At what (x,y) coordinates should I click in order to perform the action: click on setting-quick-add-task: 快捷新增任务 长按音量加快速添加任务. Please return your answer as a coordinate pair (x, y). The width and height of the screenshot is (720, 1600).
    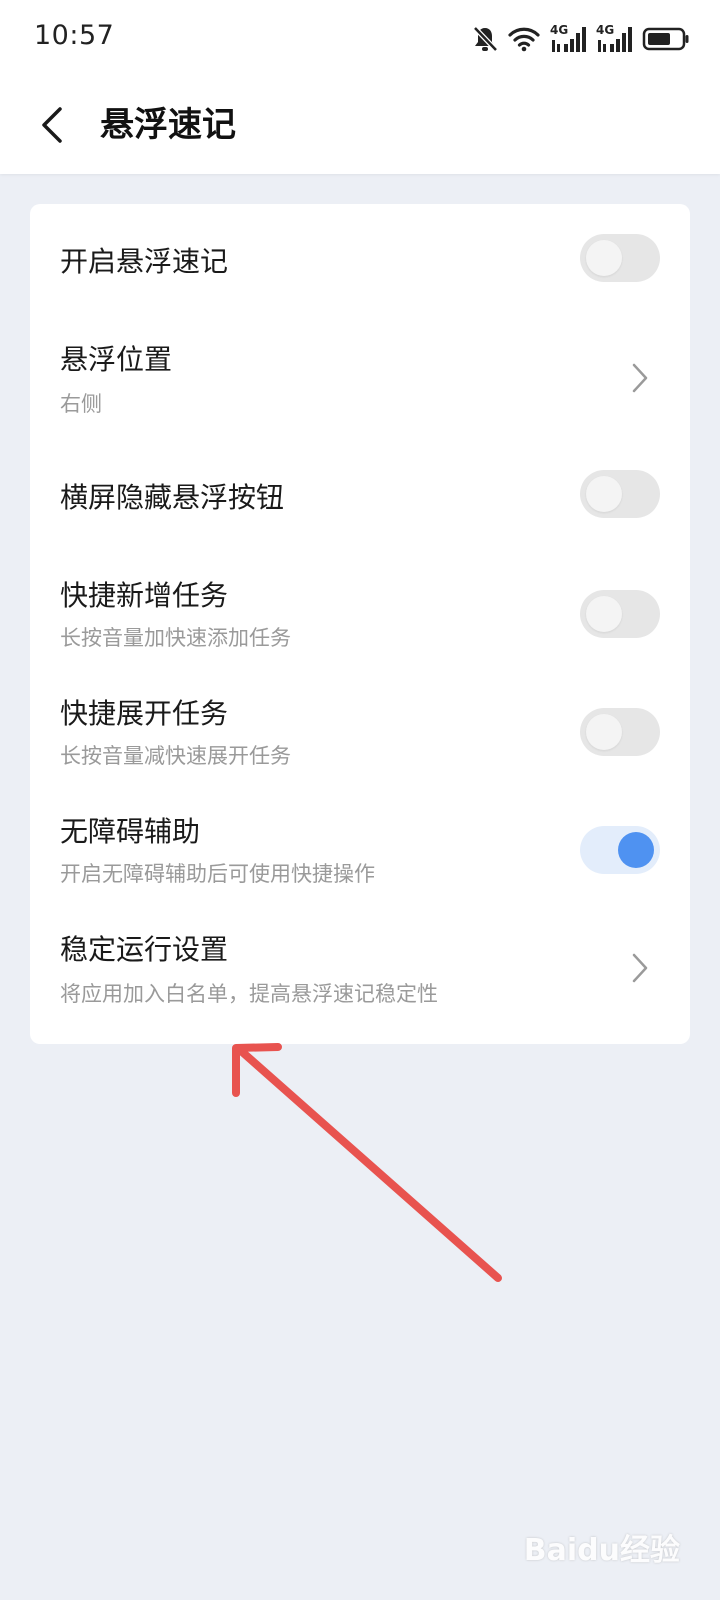
    Looking at the image, I should click on (360, 615).